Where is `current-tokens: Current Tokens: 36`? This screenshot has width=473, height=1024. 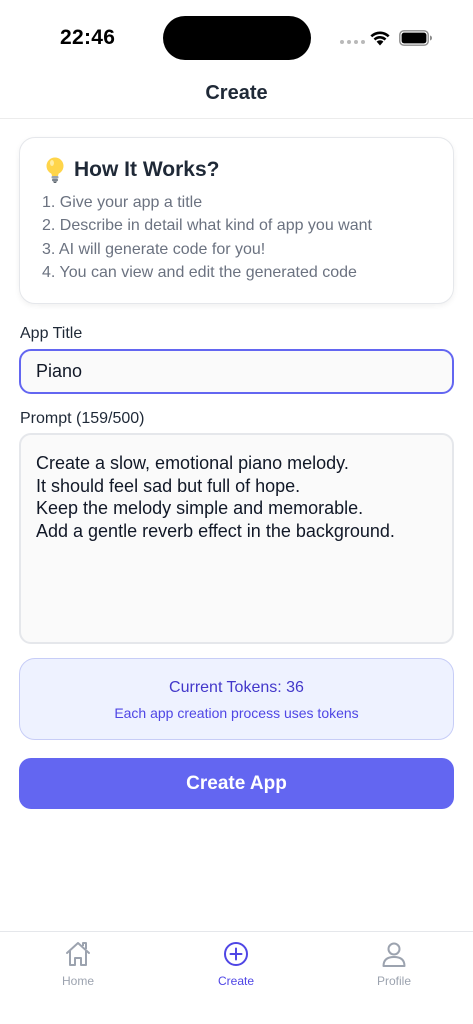
current-tokens: Current Tokens: 36 is located at coordinates (236, 687).